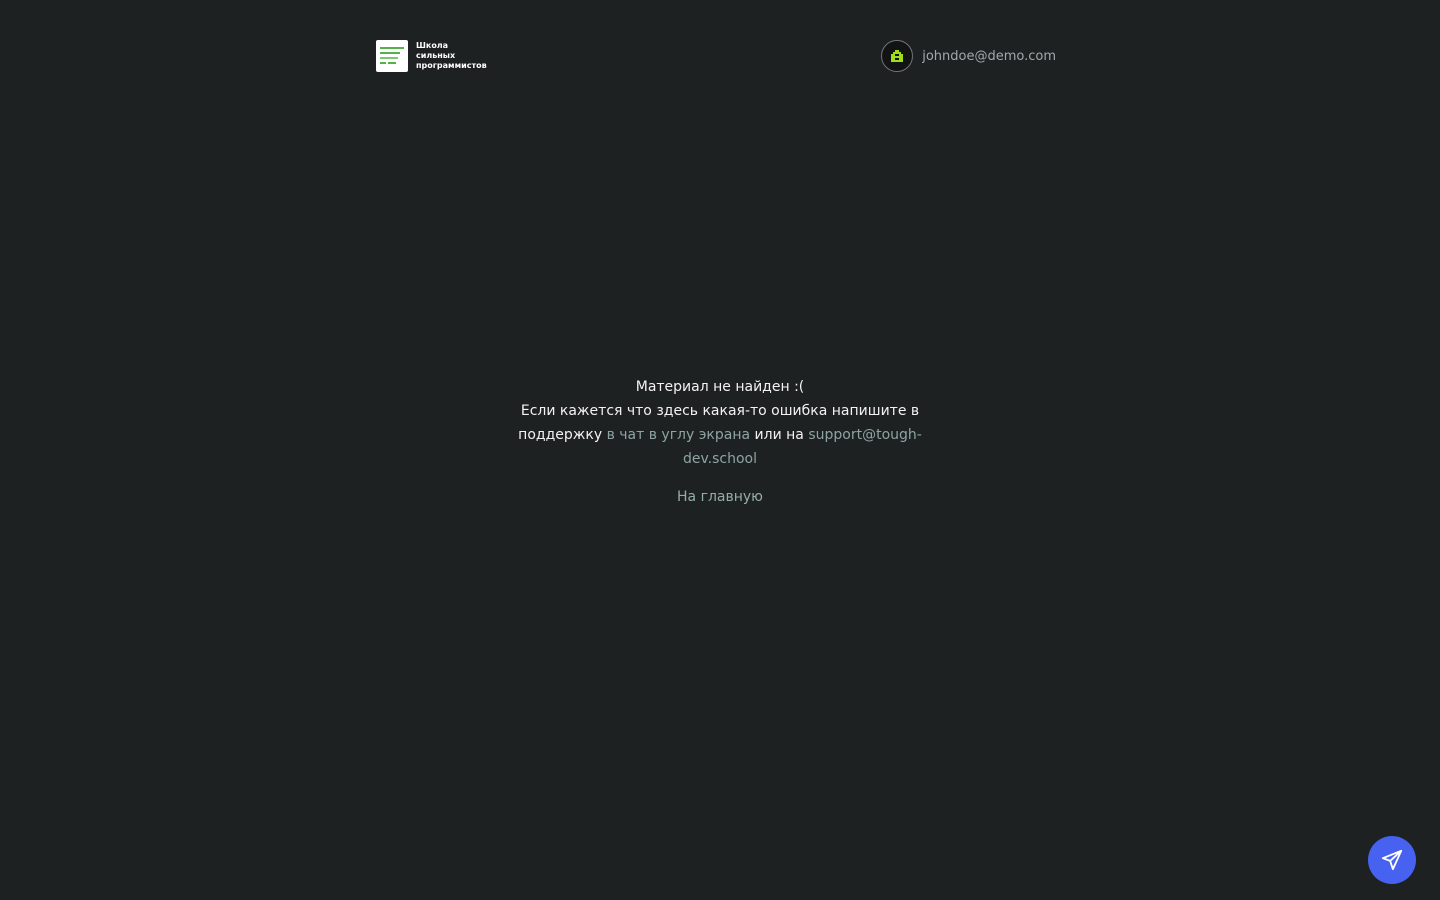 This screenshot has width=1440, height=900. I want to click on logo-text-line: Школа, so click(432, 45).